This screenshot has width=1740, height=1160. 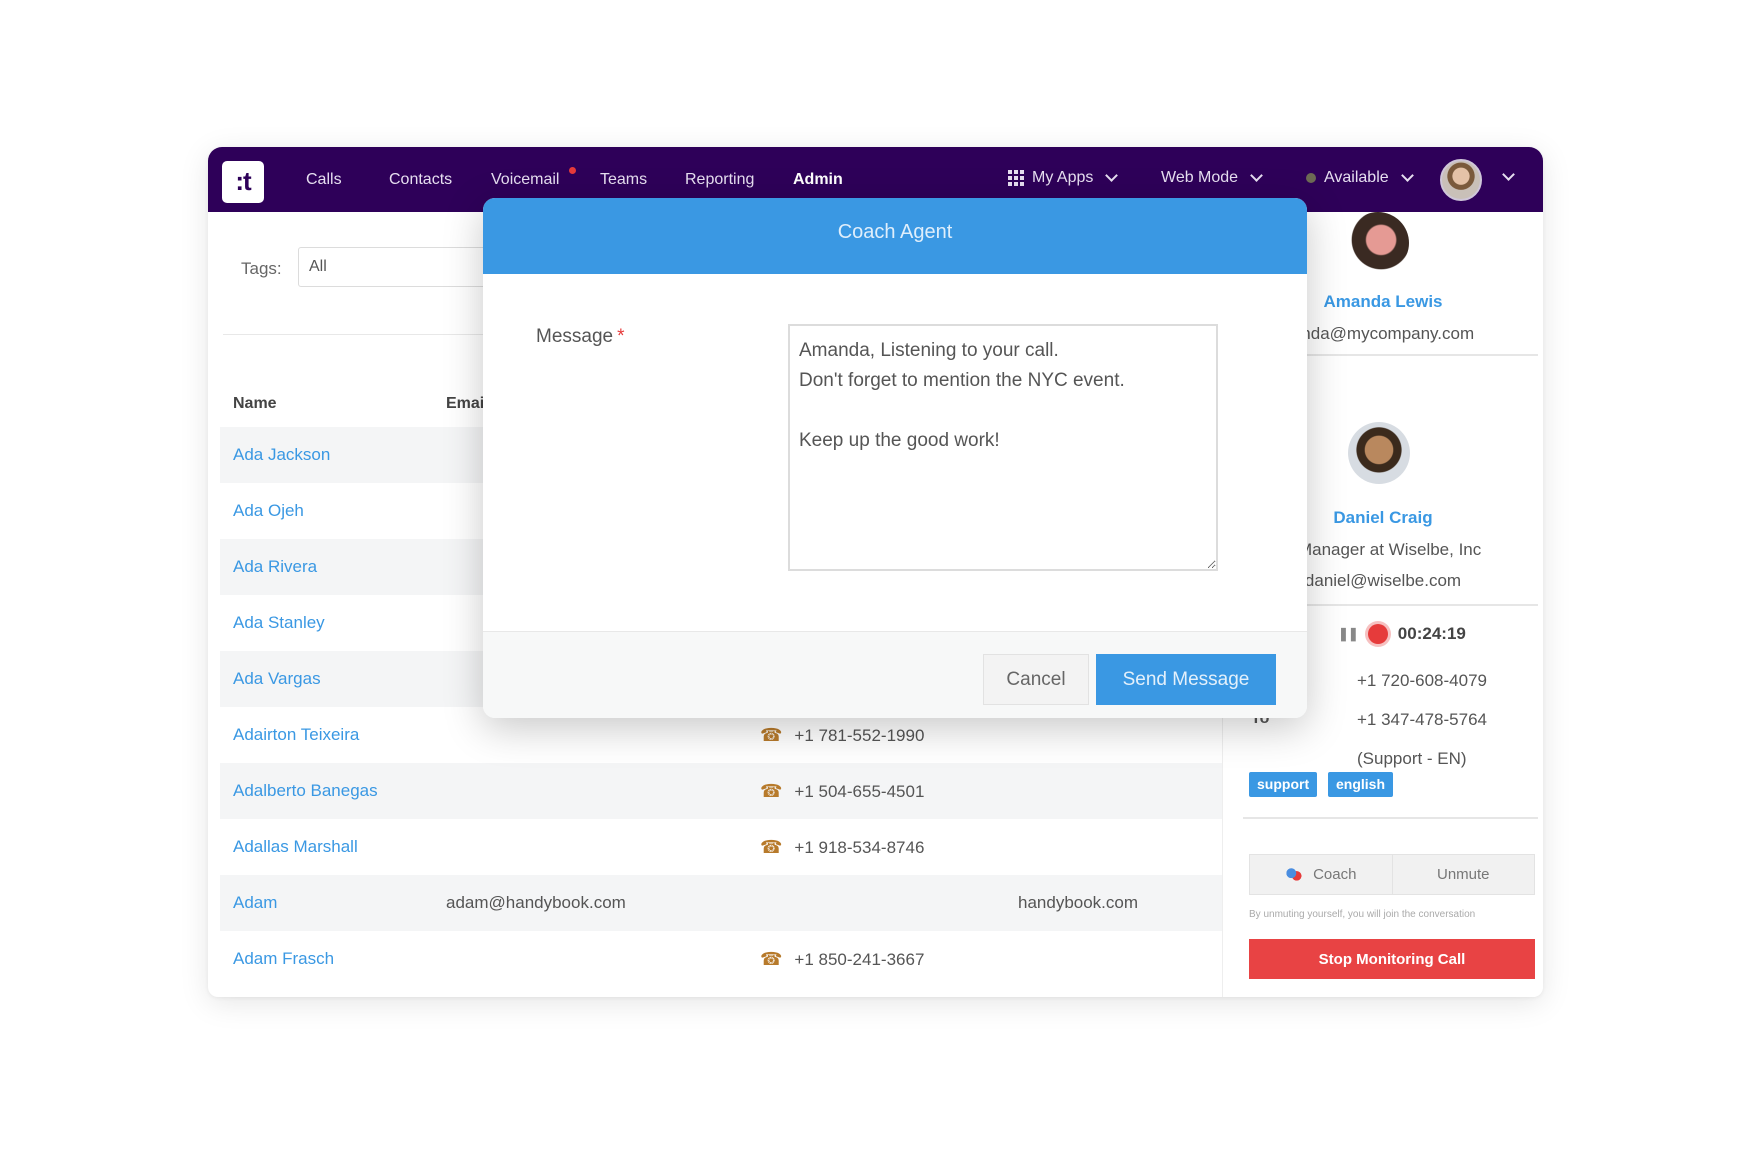 I want to click on status-dot-icon, so click(x=1311, y=178).